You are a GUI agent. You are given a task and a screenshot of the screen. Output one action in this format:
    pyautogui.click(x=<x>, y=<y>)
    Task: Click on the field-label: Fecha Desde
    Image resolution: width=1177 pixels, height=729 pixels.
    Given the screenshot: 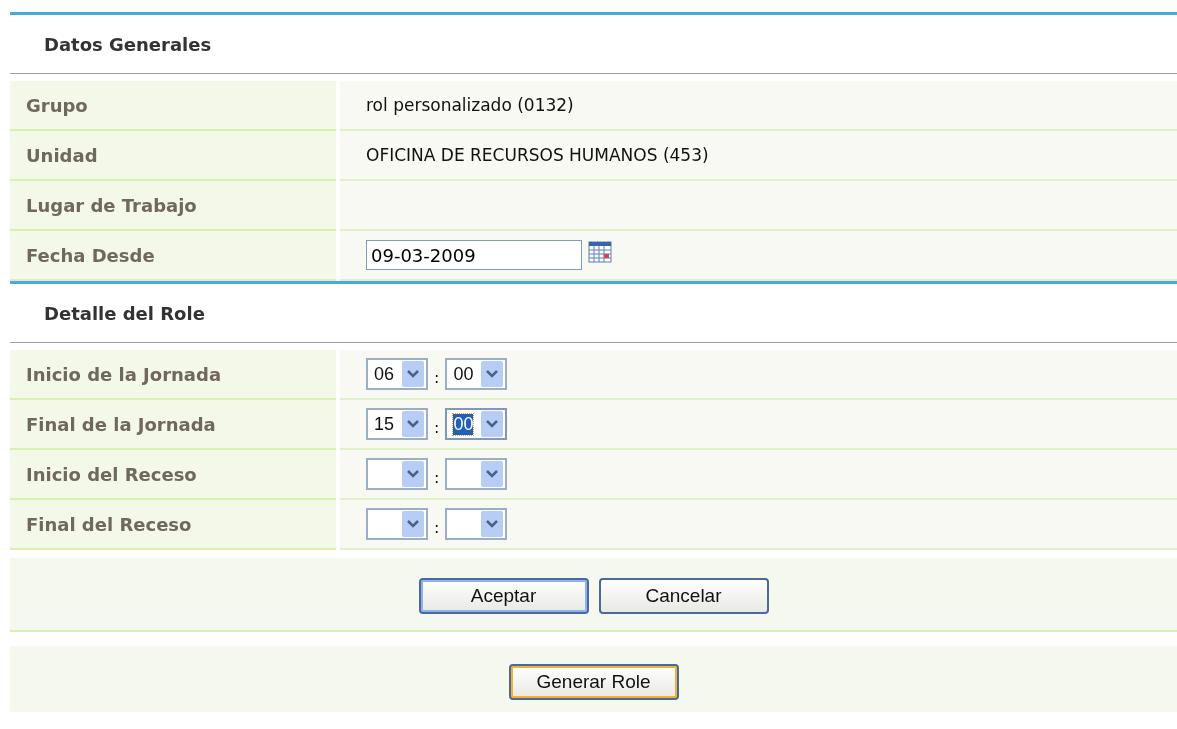 What is the action you would take?
    pyautogui.click(x=90, y=255)
    